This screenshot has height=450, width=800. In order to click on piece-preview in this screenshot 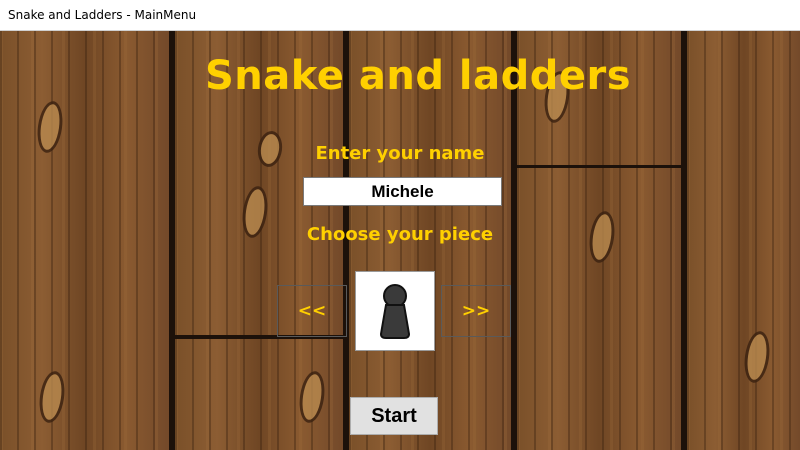, I will do `click(395, 311)`.